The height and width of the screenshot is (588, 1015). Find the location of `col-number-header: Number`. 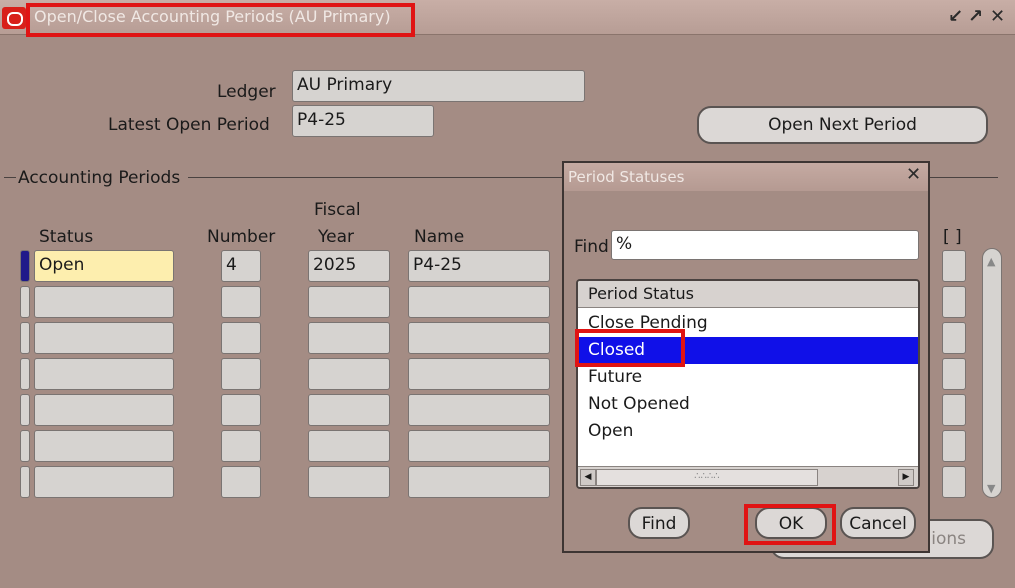

col-number-header: Number is located at coordinates (241, 237).